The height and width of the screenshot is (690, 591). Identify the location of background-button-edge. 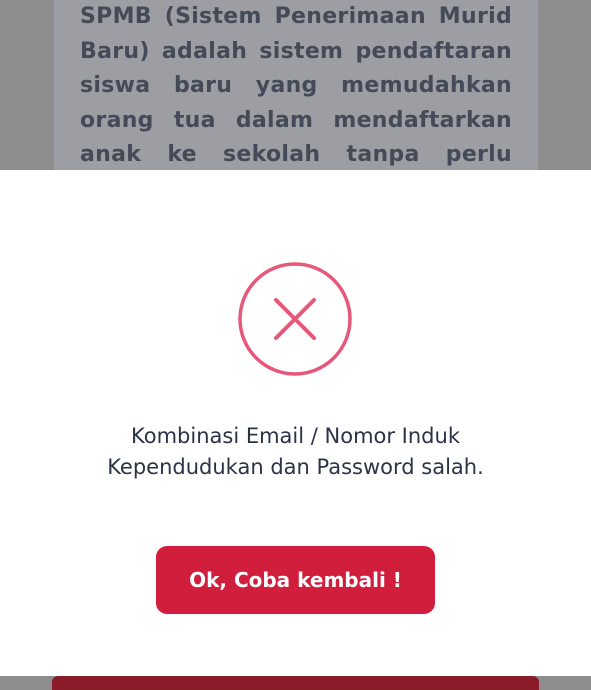
(295, 683).